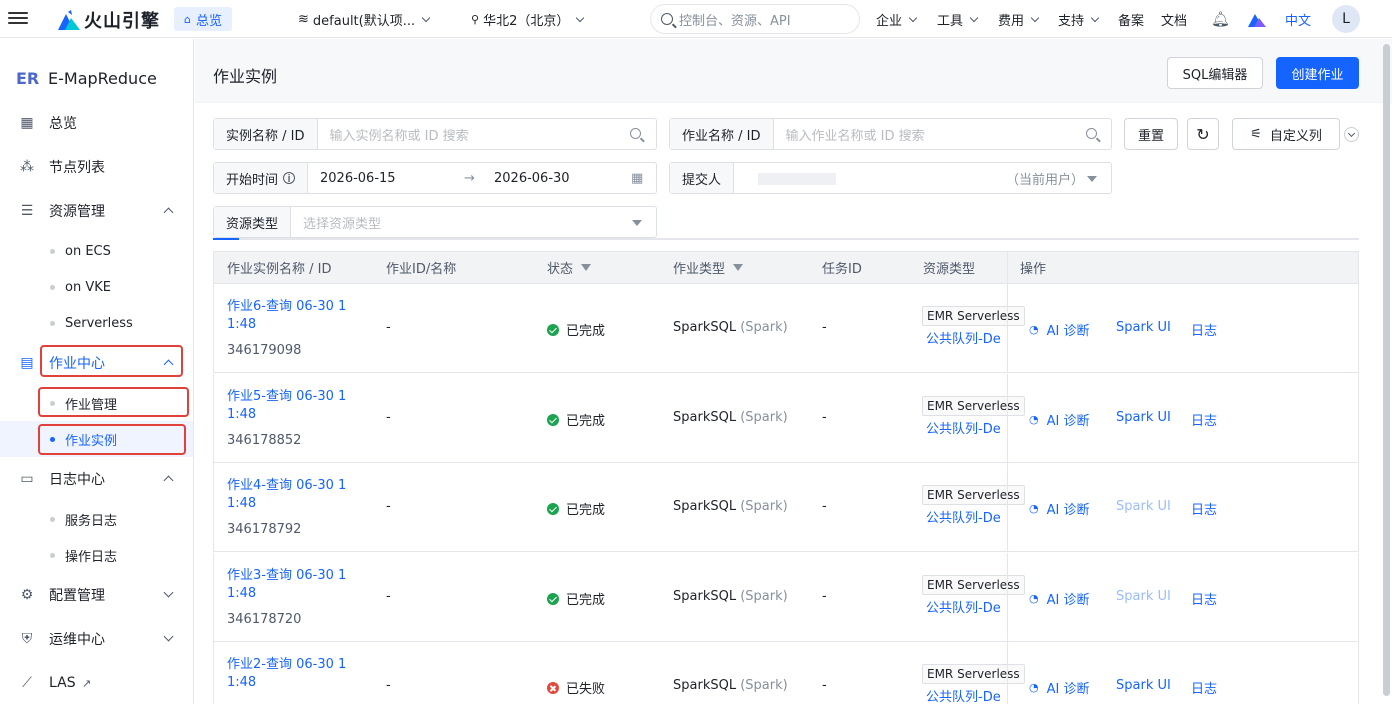  I want to click on submitter-select: 提交人 （当前用户）, so click(890, 178).